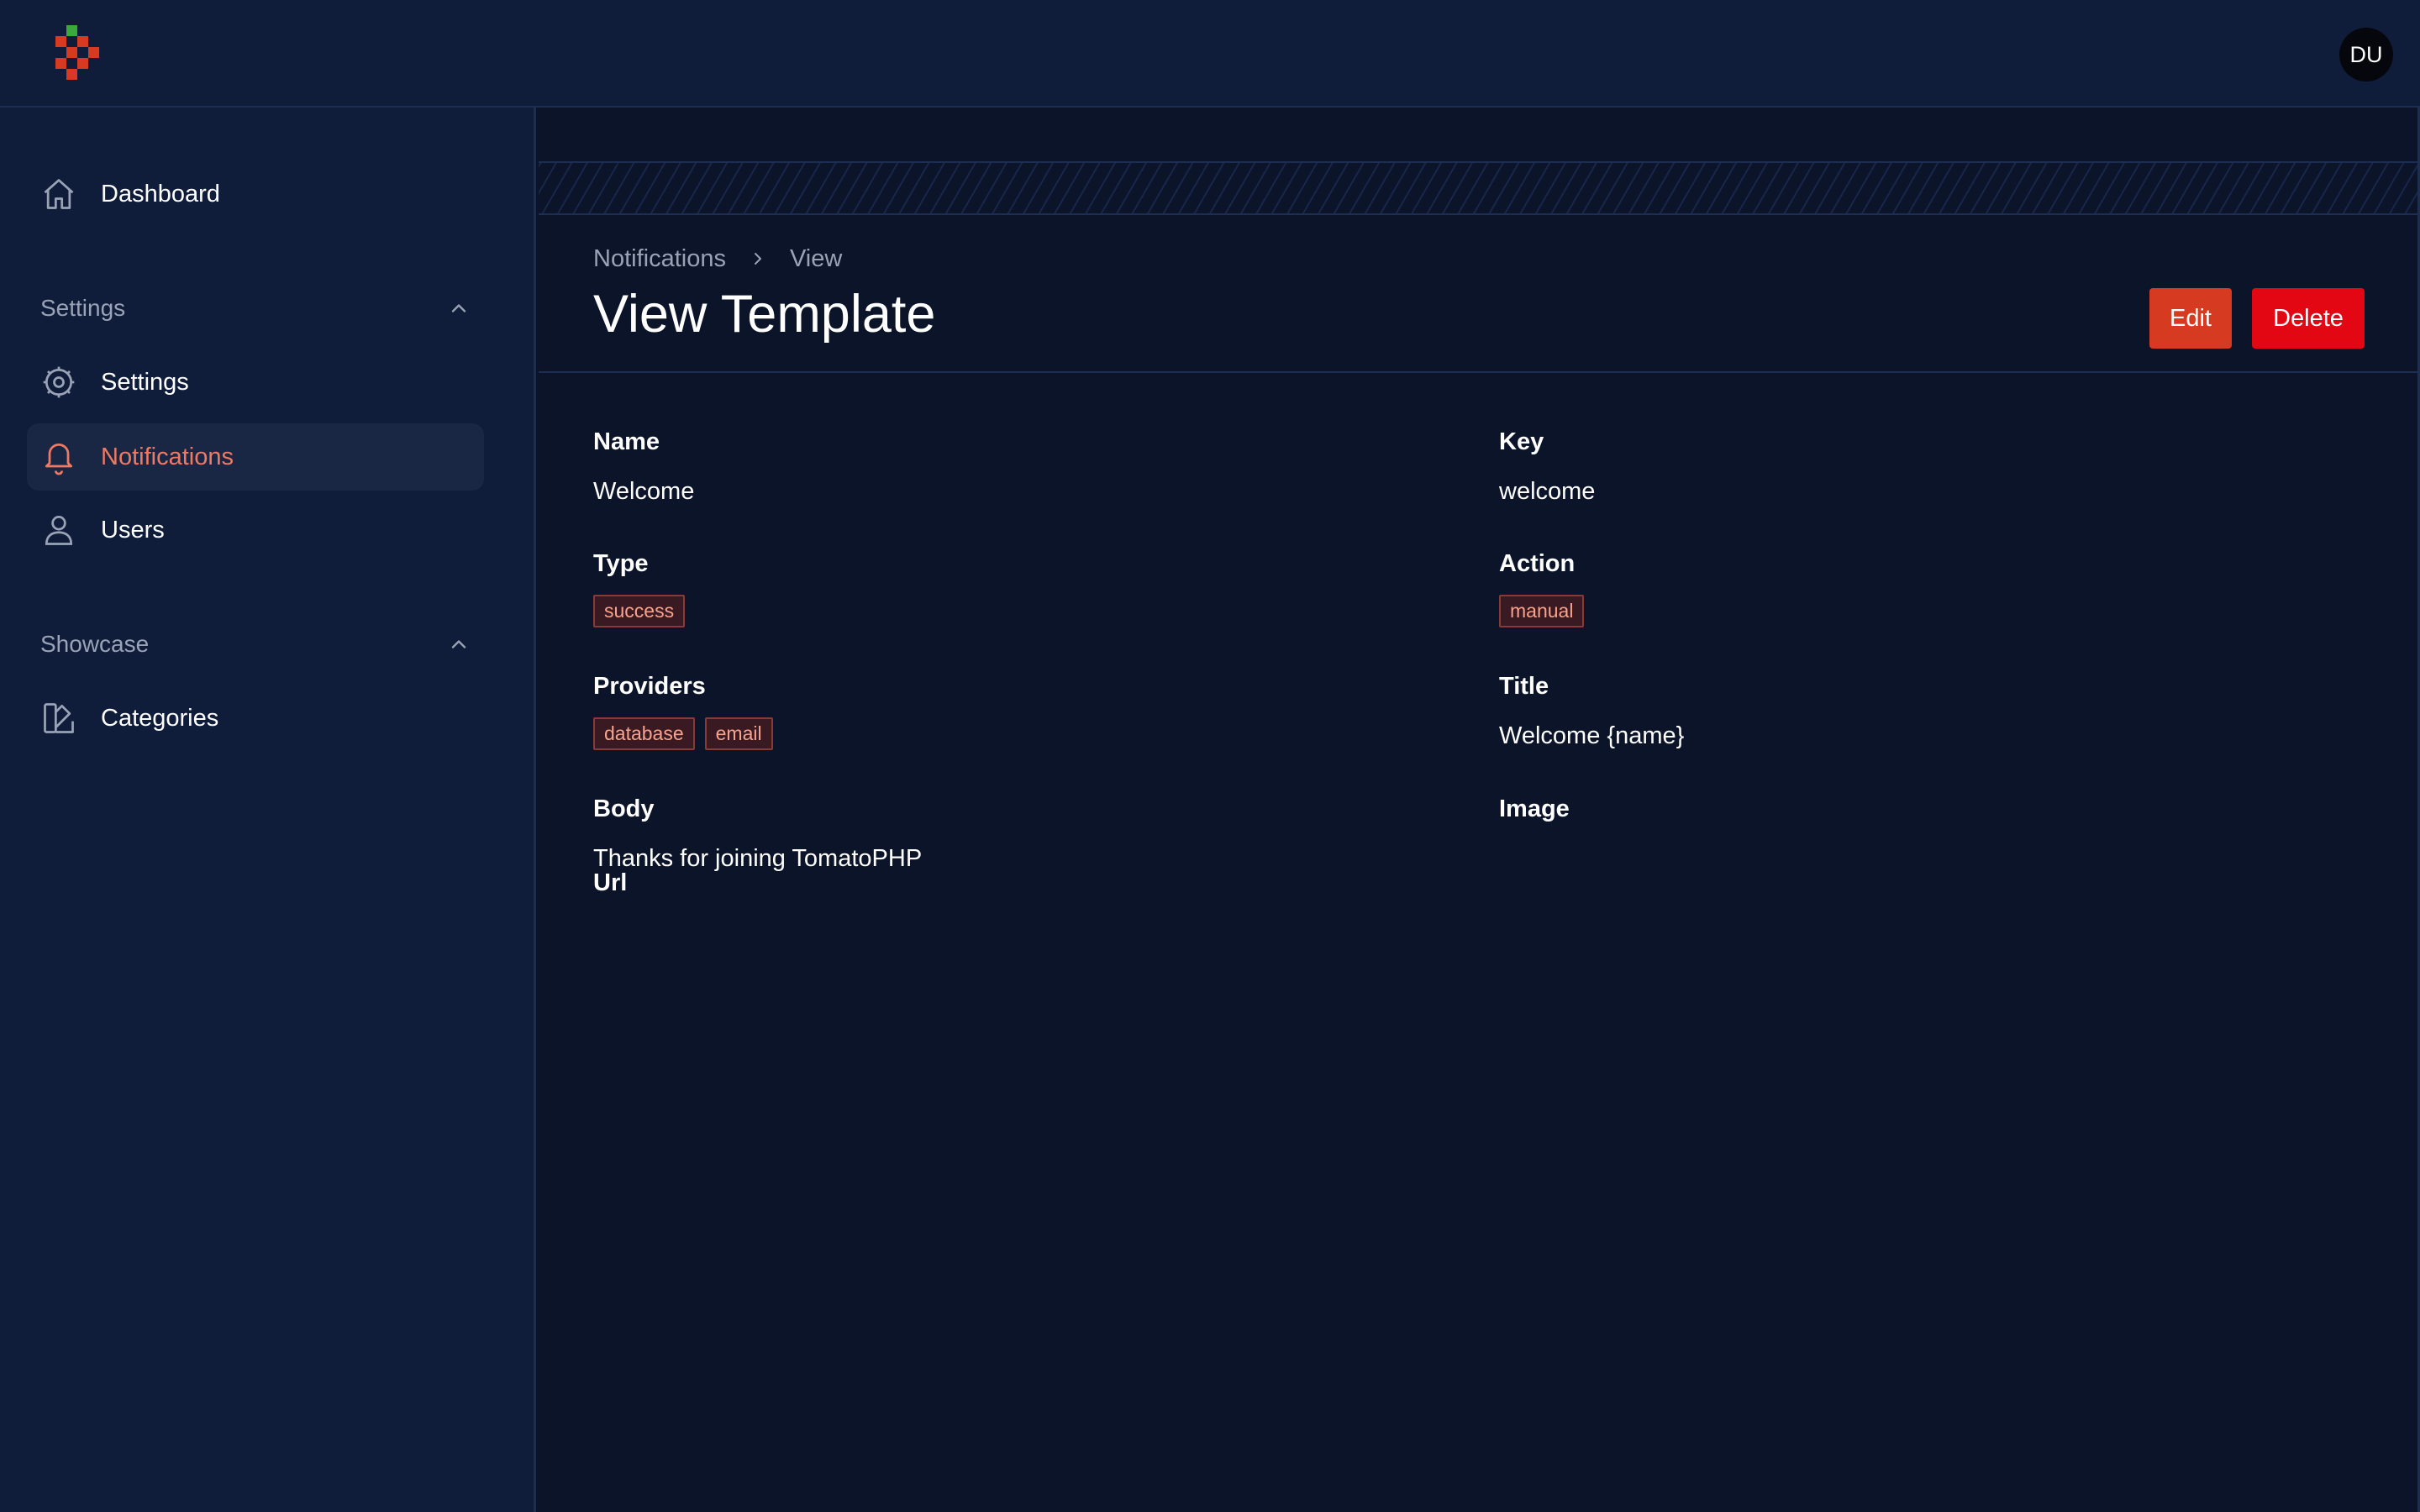  What do you see at coordinates (1592, 735) in the screenshot?
I see `field-value: Welcome {name}` at bounding box center [1592, 735].